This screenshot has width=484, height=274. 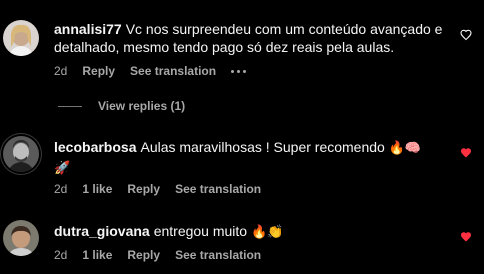 I want to click on comment-meta: 2d Reply See translation, so click(x=157, y=71).